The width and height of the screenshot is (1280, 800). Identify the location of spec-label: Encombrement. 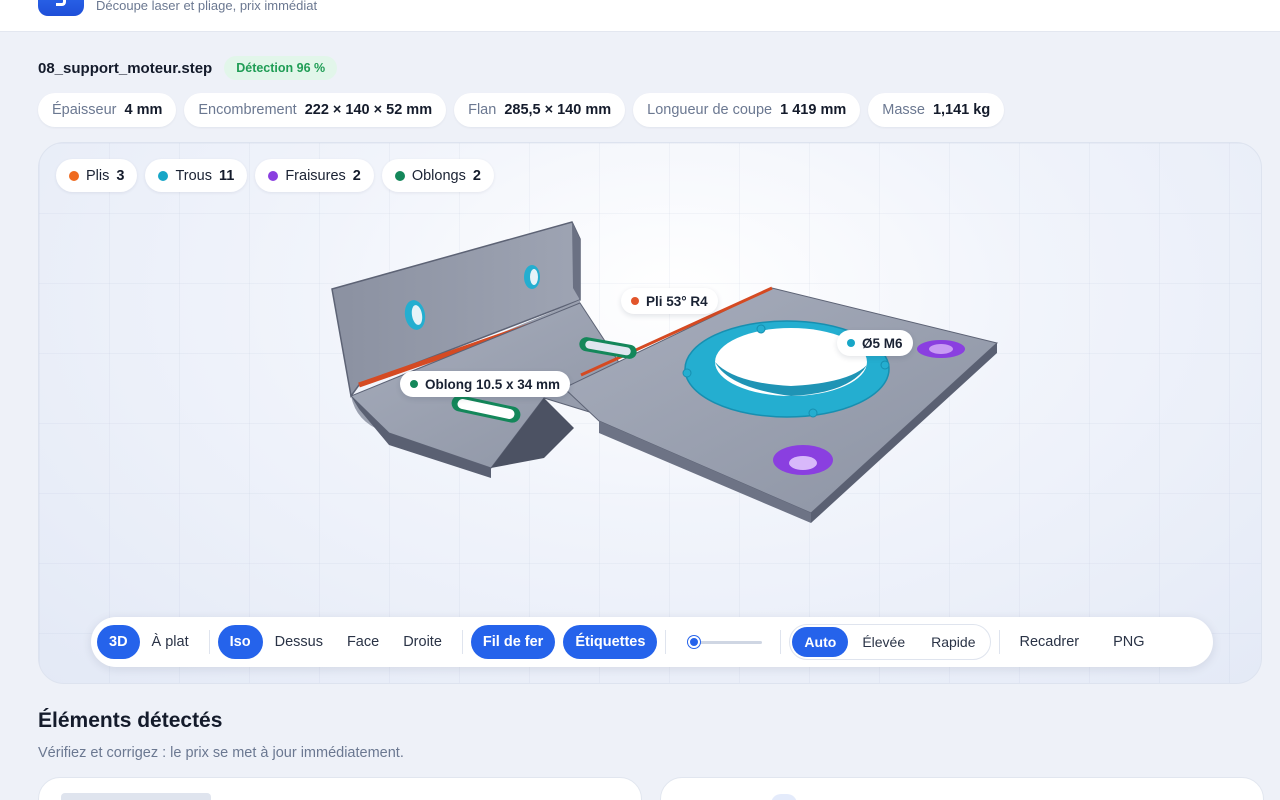
(247, 110).